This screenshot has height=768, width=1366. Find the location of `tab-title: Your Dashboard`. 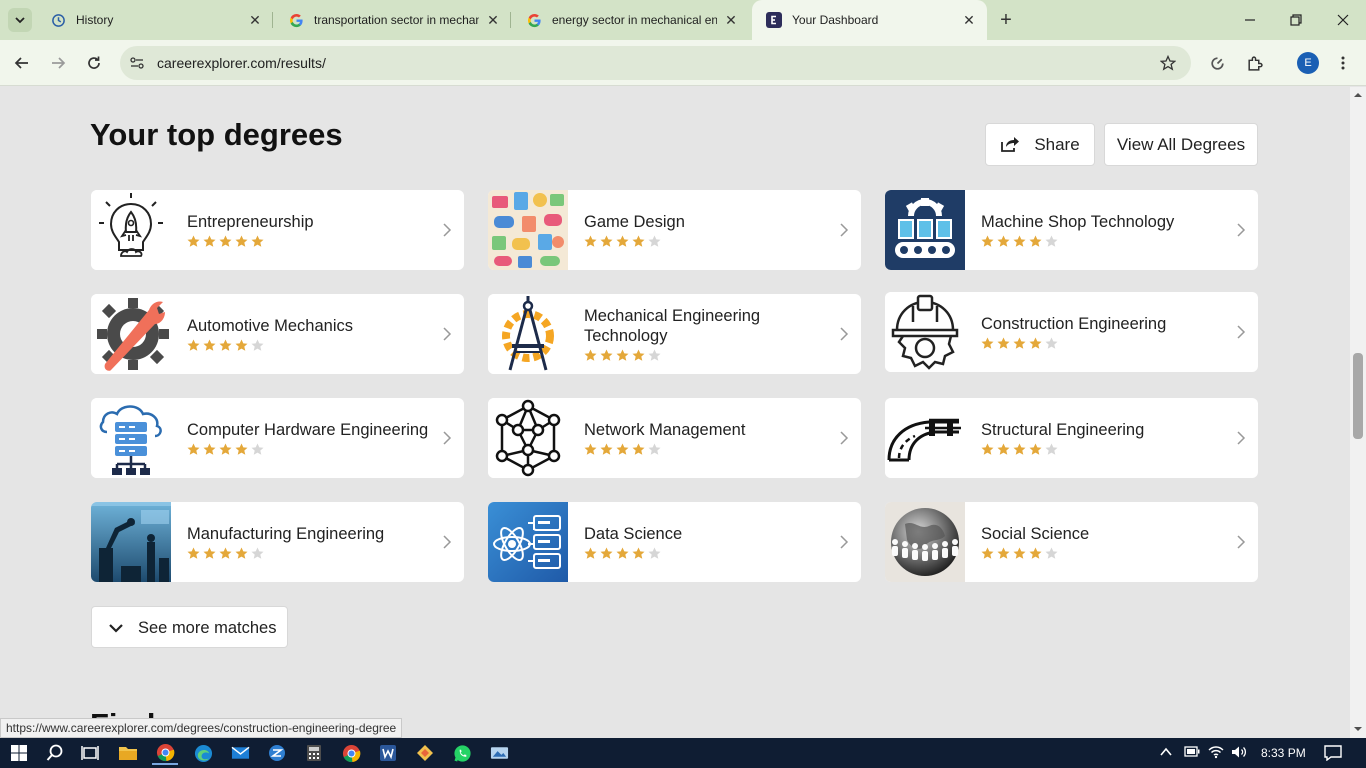

tab-title: Your Dashboard is located at coordinates (835, 20).